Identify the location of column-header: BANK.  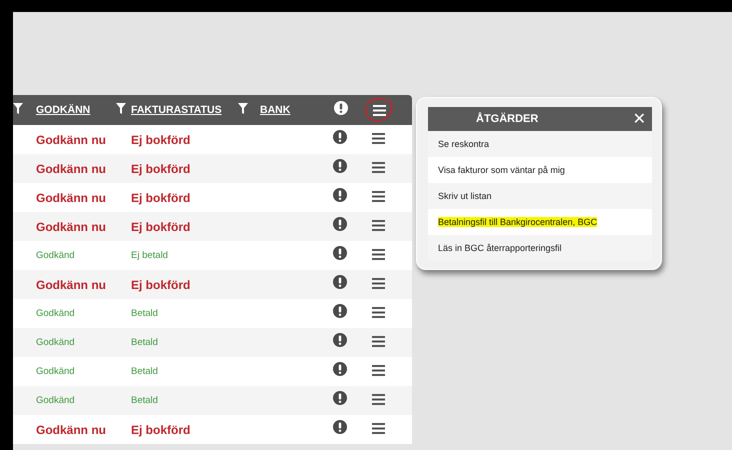
(280, 110).